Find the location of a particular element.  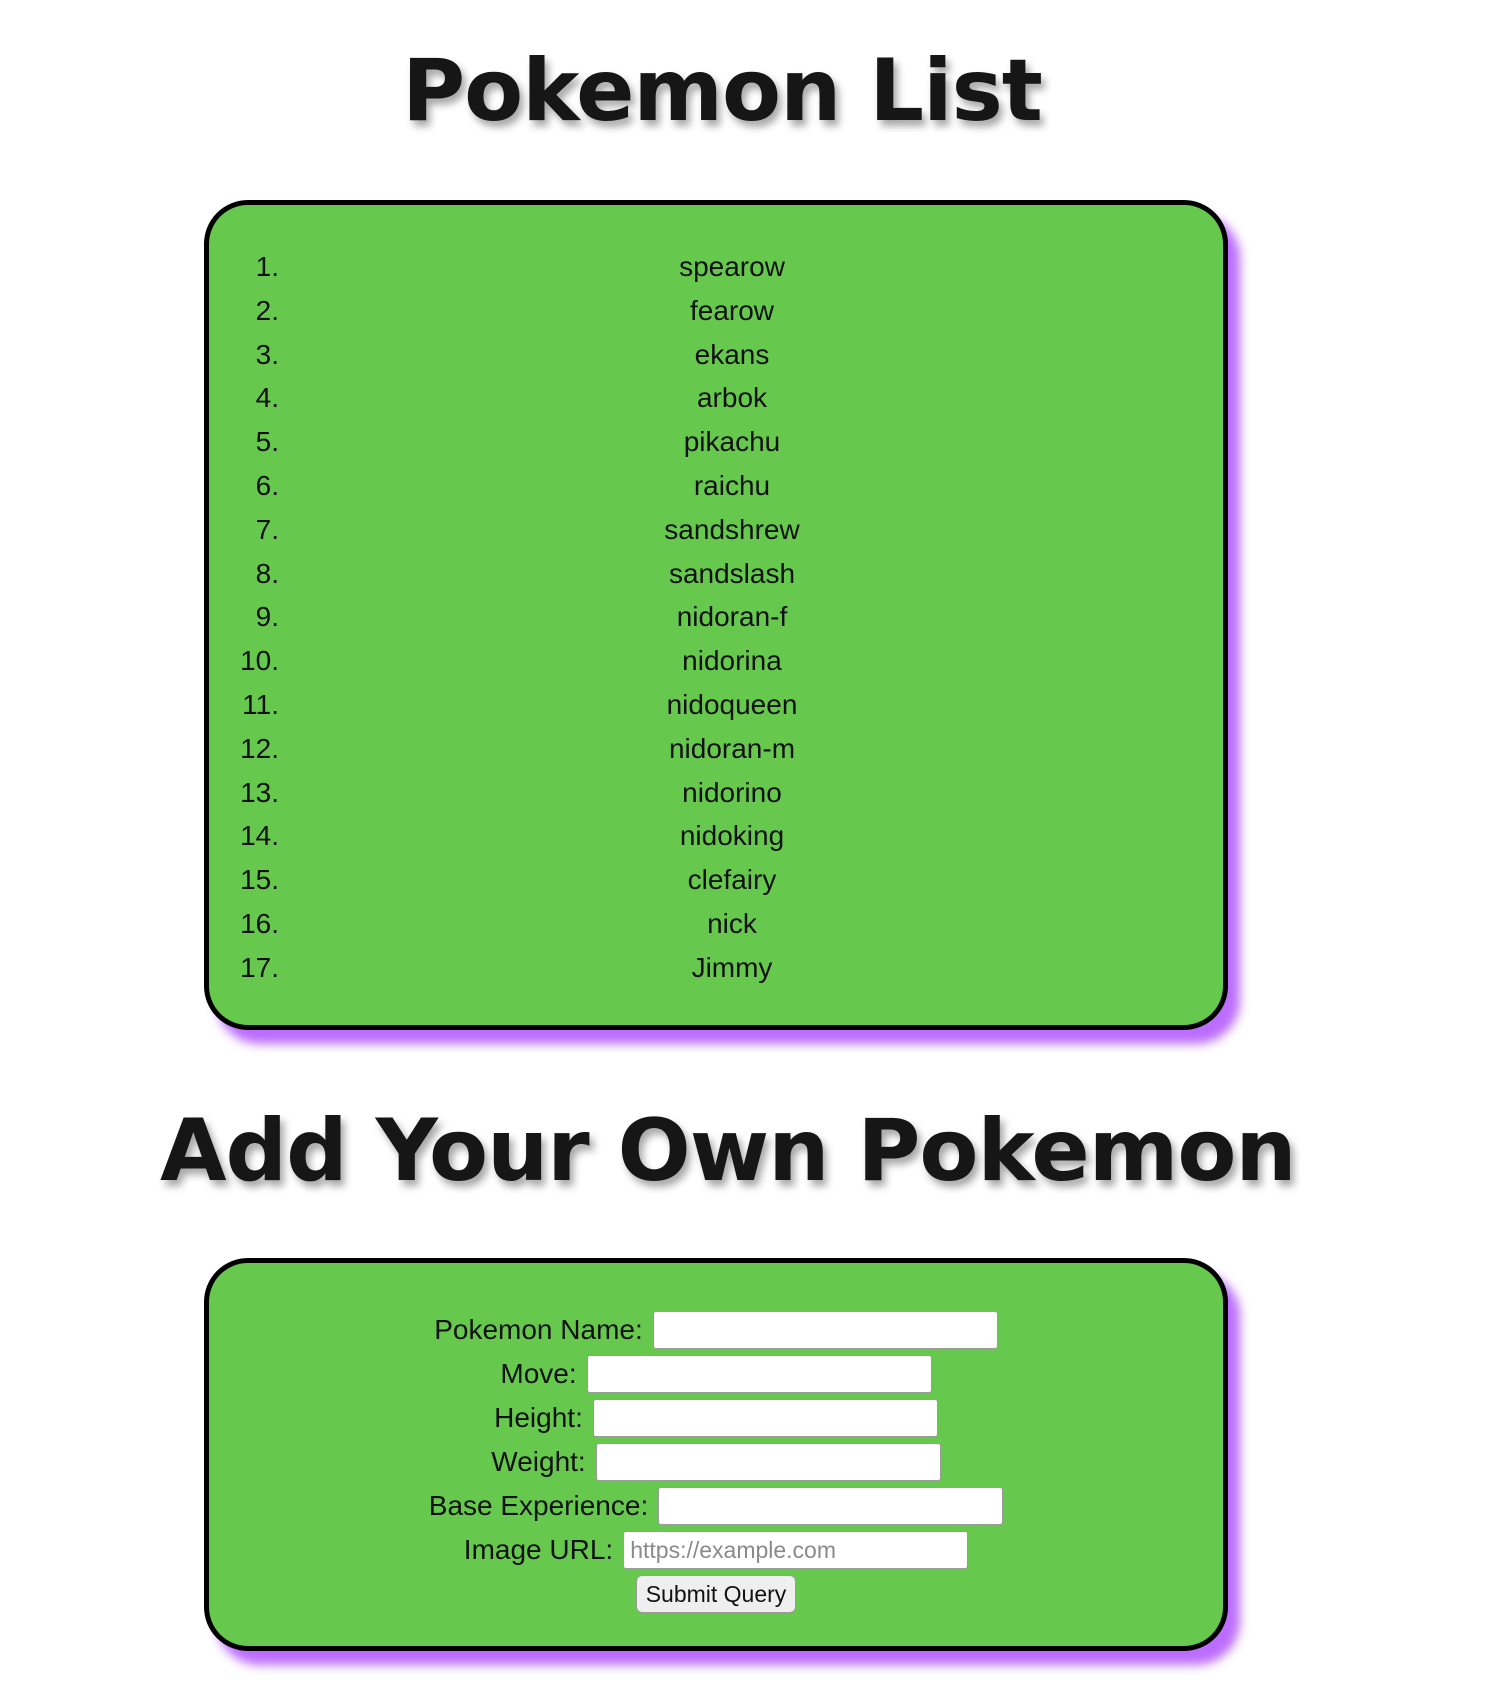

list-item: 11. nidoqueen is located at coordinates (716, 705).